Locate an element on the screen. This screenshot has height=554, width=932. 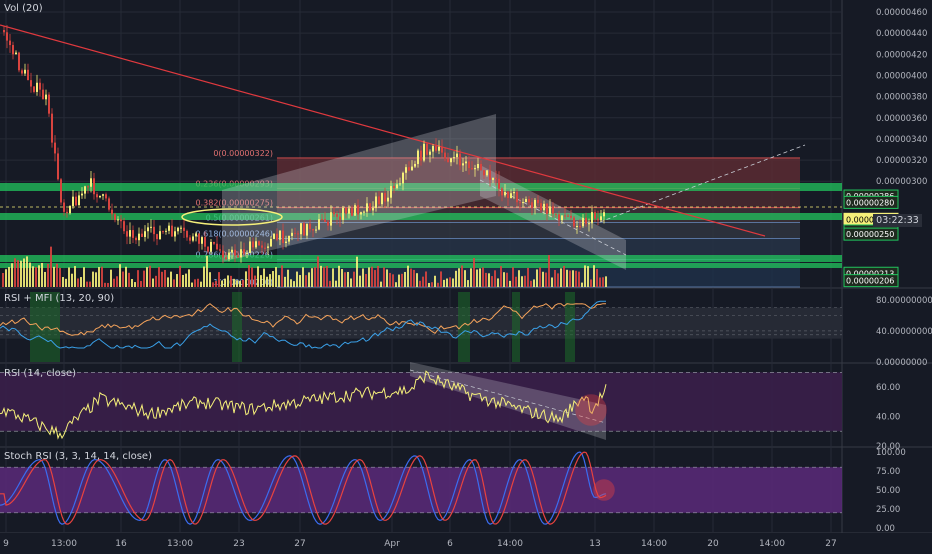
stoch-y-tick: 25.00 is located at coordinates (888, 510).